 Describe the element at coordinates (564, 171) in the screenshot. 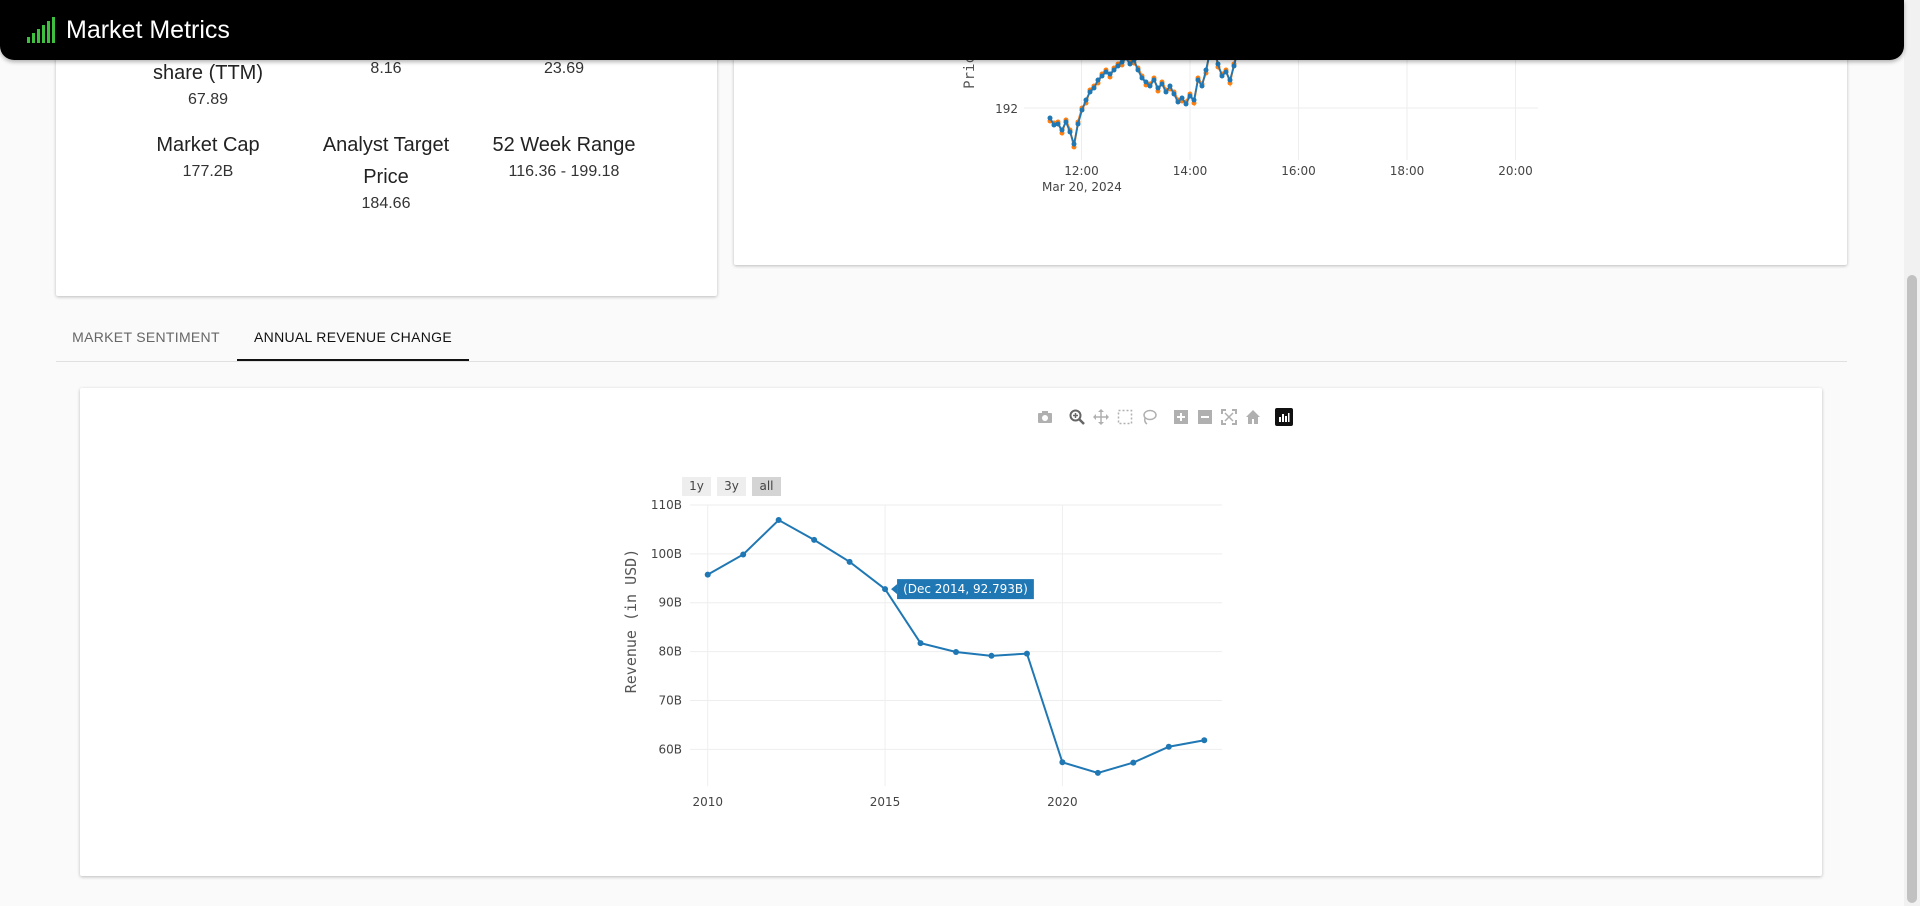

I see `metric-value: 116.36 - 199.18` at that location.